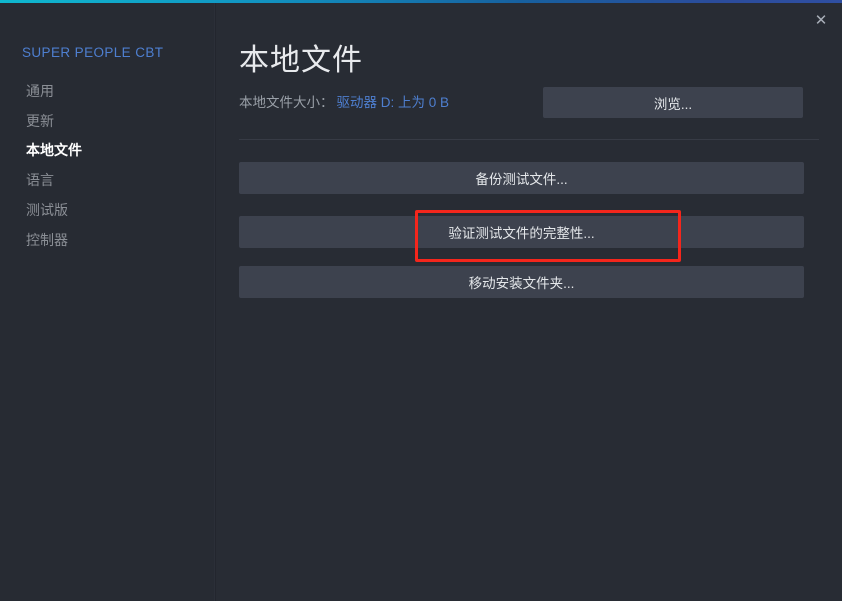 The image size is (842, 601). I want to click on page-title: 本地文件, so click(301, 60).